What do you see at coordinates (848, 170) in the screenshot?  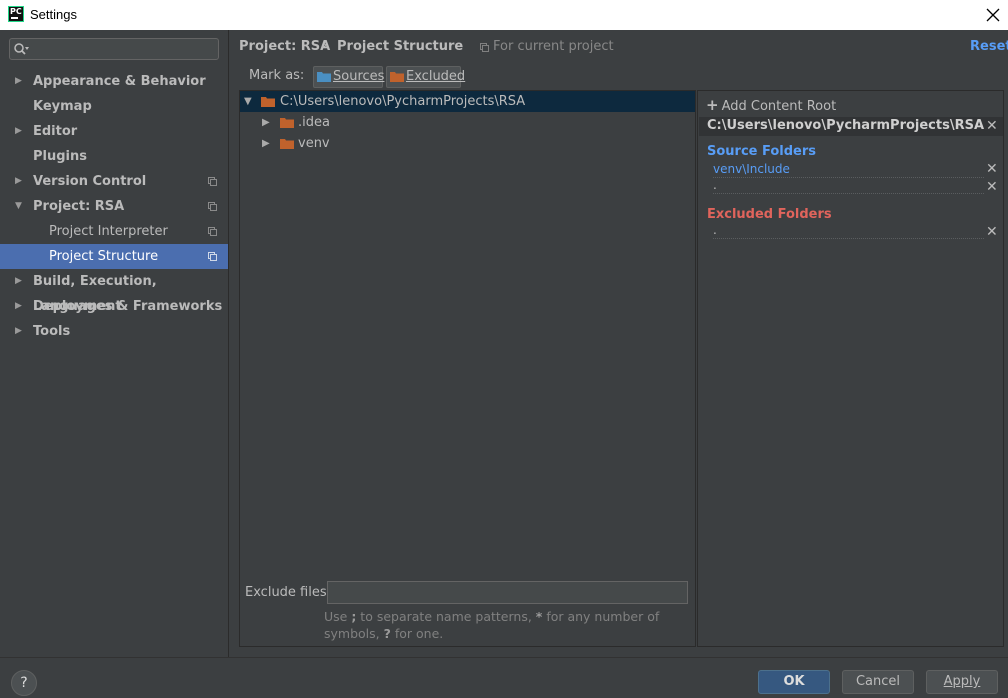 I see `source-folder-entry: venv\Include` at bounding box center [848, 170].